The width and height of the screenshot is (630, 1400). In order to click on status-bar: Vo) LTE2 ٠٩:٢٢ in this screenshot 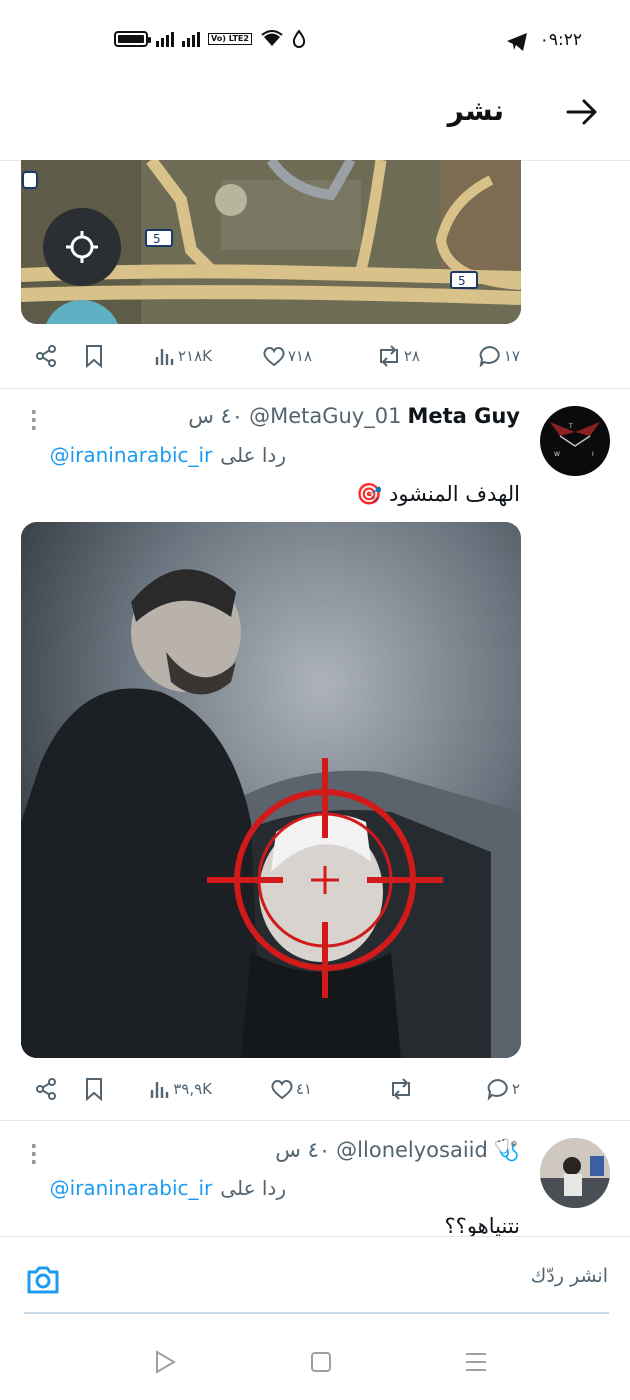, I will do `click(315, 40)`.